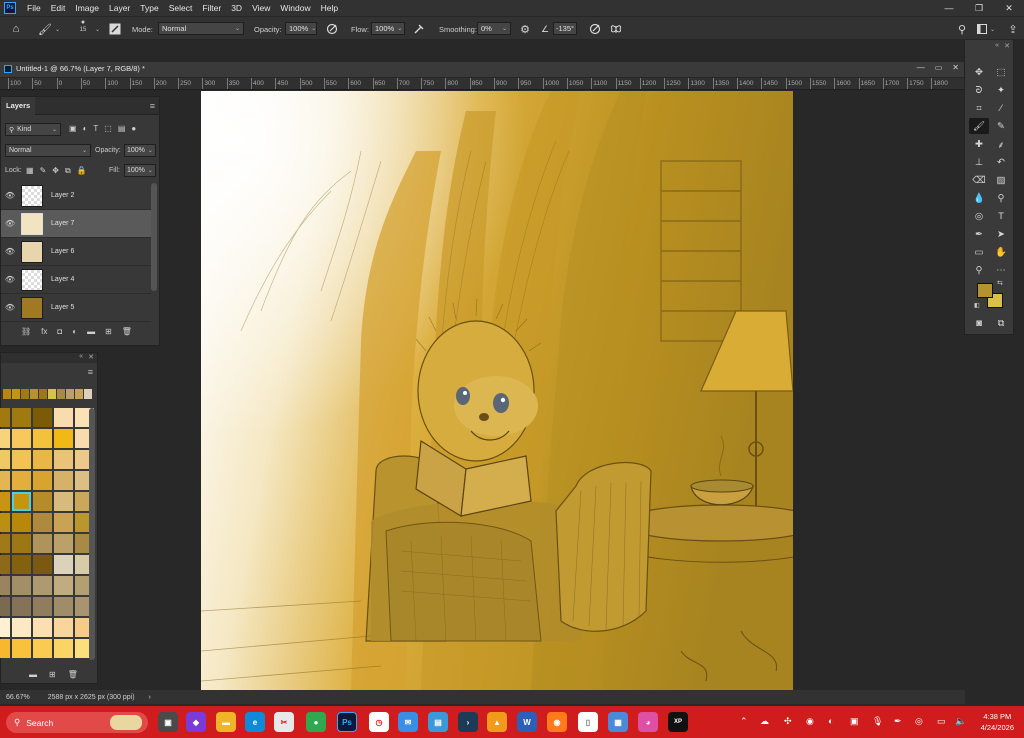 The image size is (1024, 738). What do you see at coordinates (226, 722) in the screenshot?
I see `file-explorer-icon: ▬` at bounding box center [226, 722].